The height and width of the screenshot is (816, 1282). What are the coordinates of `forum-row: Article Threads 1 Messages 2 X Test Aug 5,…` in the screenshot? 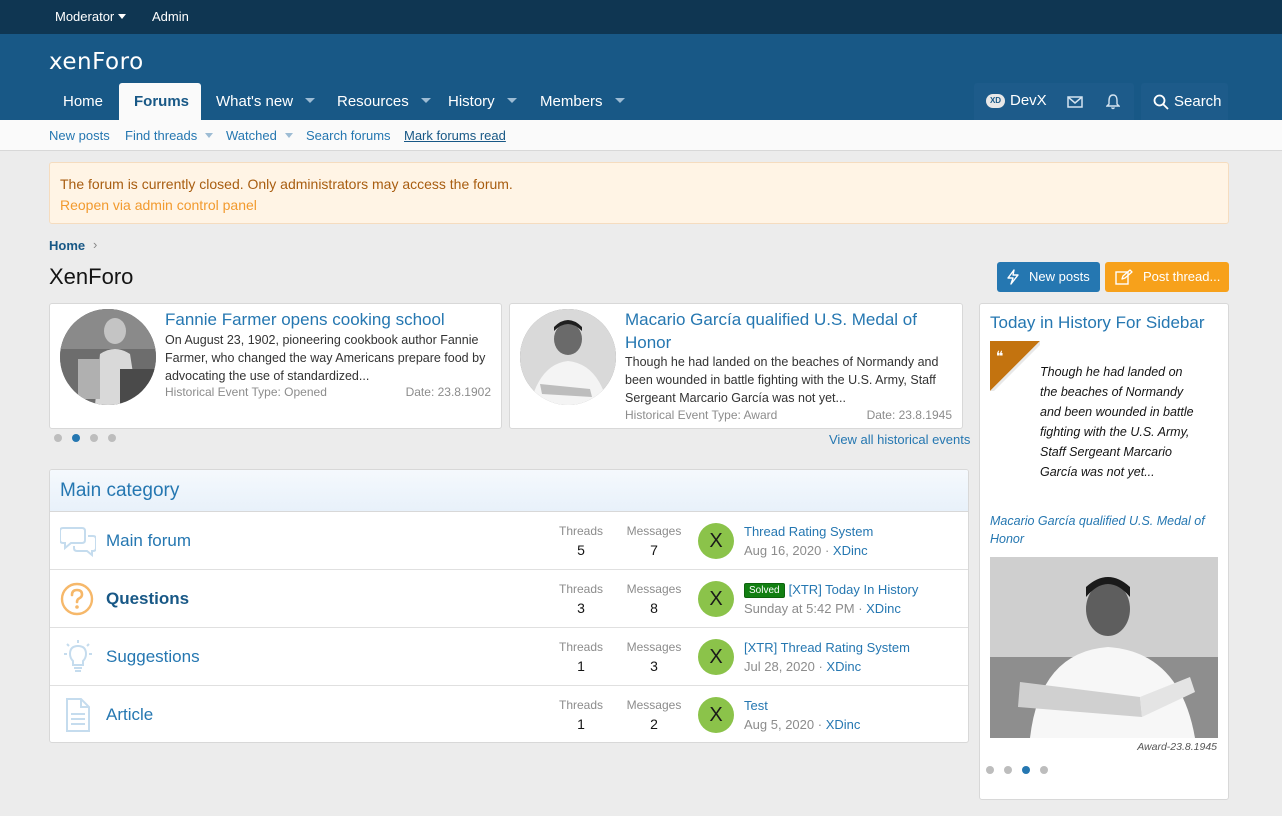 It's located at (509, 714).